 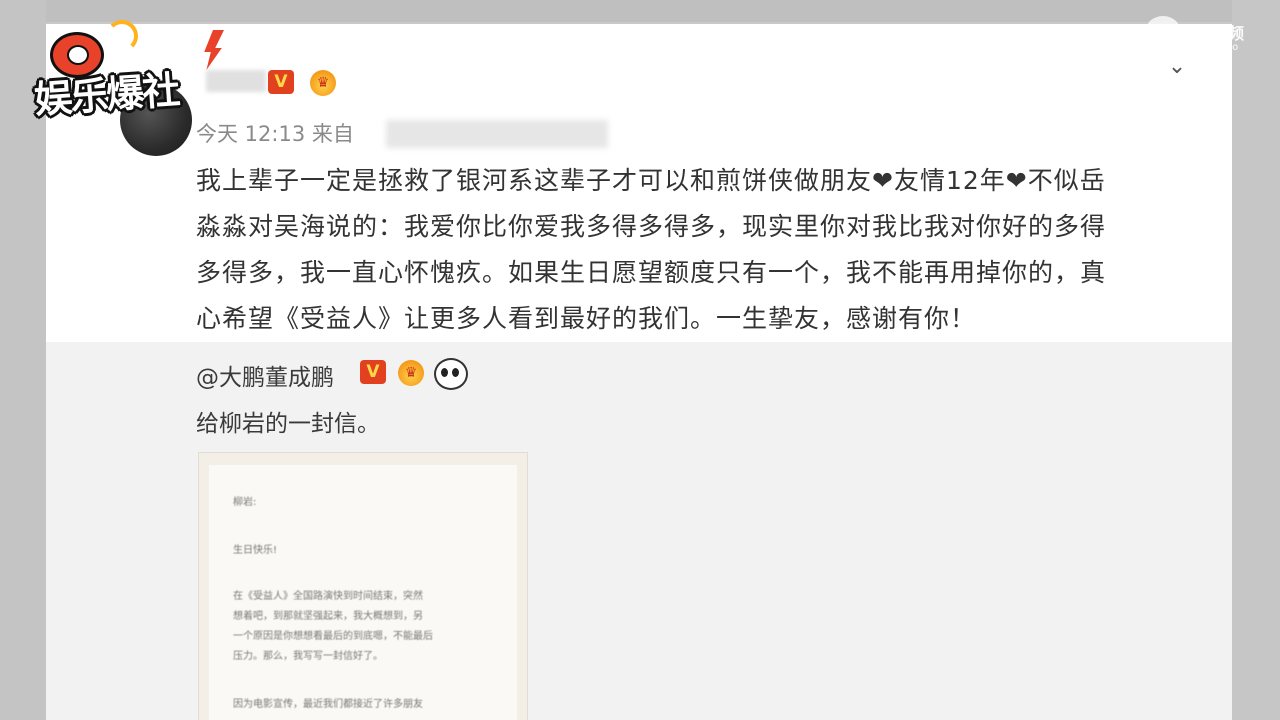 I want to click on post-text-line: 淼淼对吴海说的：我爱你比你爱我多得多得多，现实里你对我比我对你好的多得, so click(x=651, y=226).